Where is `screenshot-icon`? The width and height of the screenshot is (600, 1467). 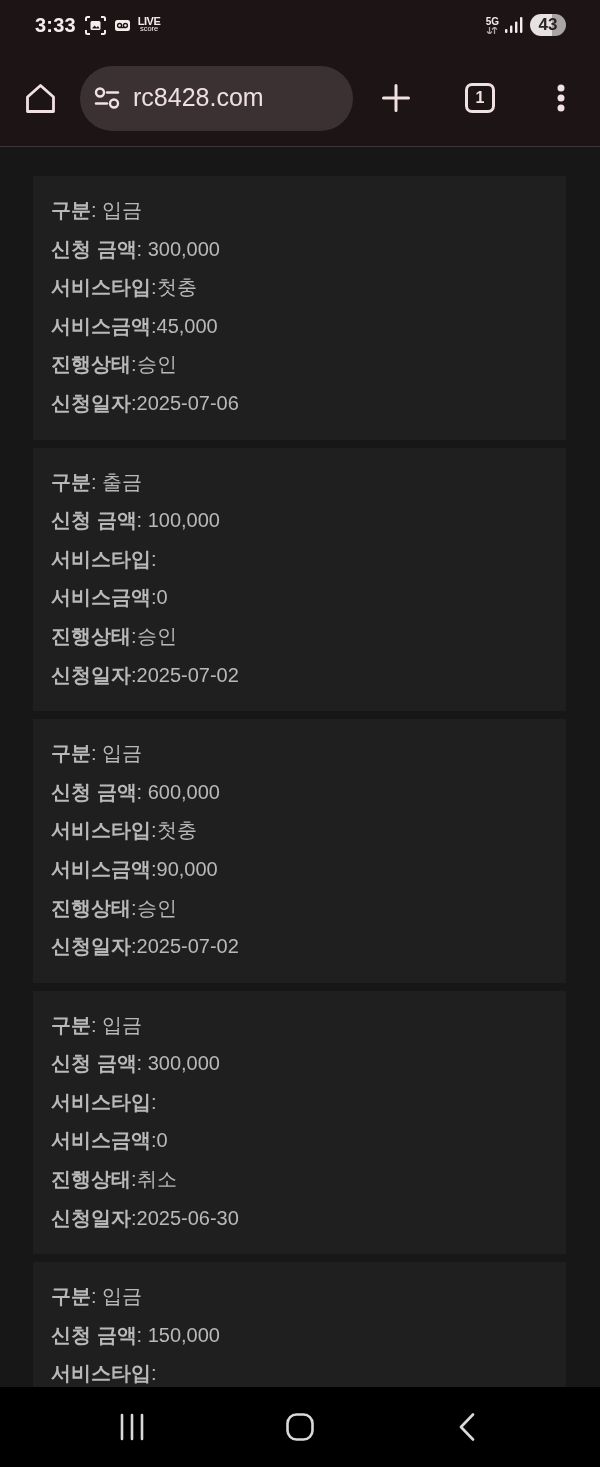 screenshot-icon is located at coordinates (95, 25).